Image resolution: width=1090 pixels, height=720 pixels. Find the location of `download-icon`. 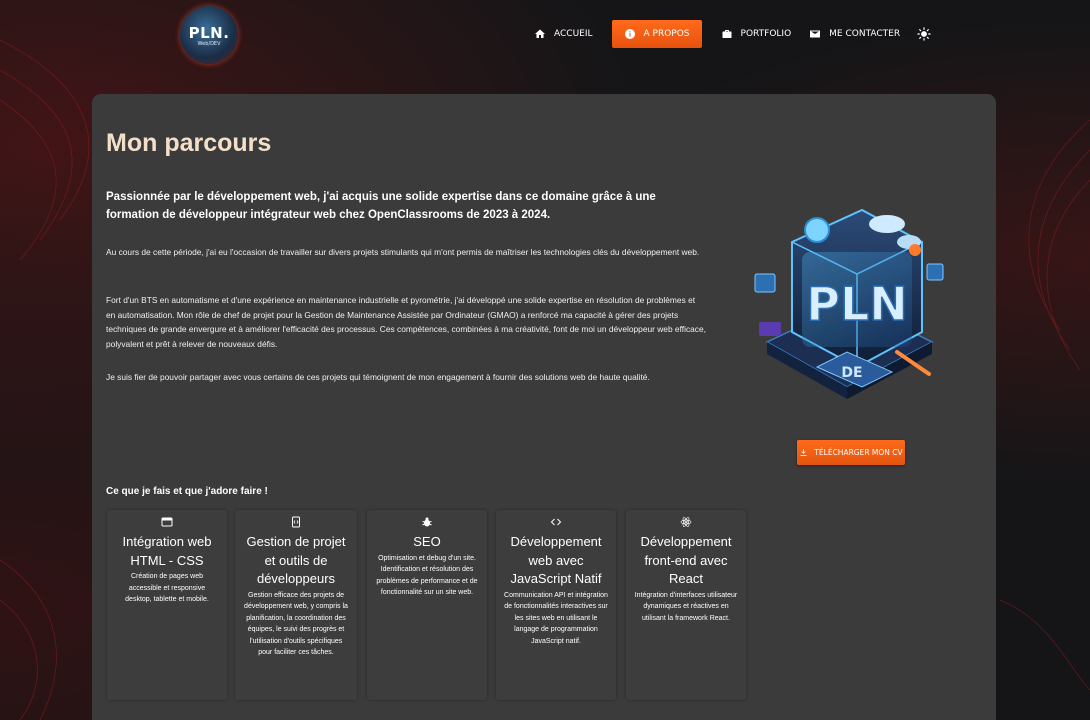

download-icon is located at coordinates (803, 452).